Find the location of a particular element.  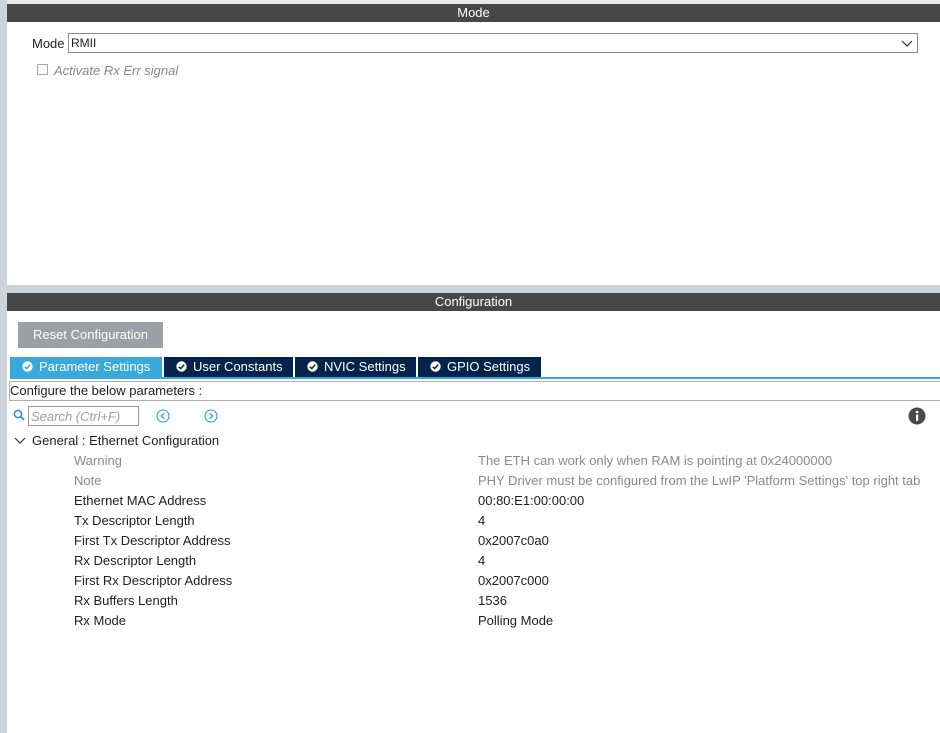

param-name: Rx Buffers Length is located at coordinates (126, 600).